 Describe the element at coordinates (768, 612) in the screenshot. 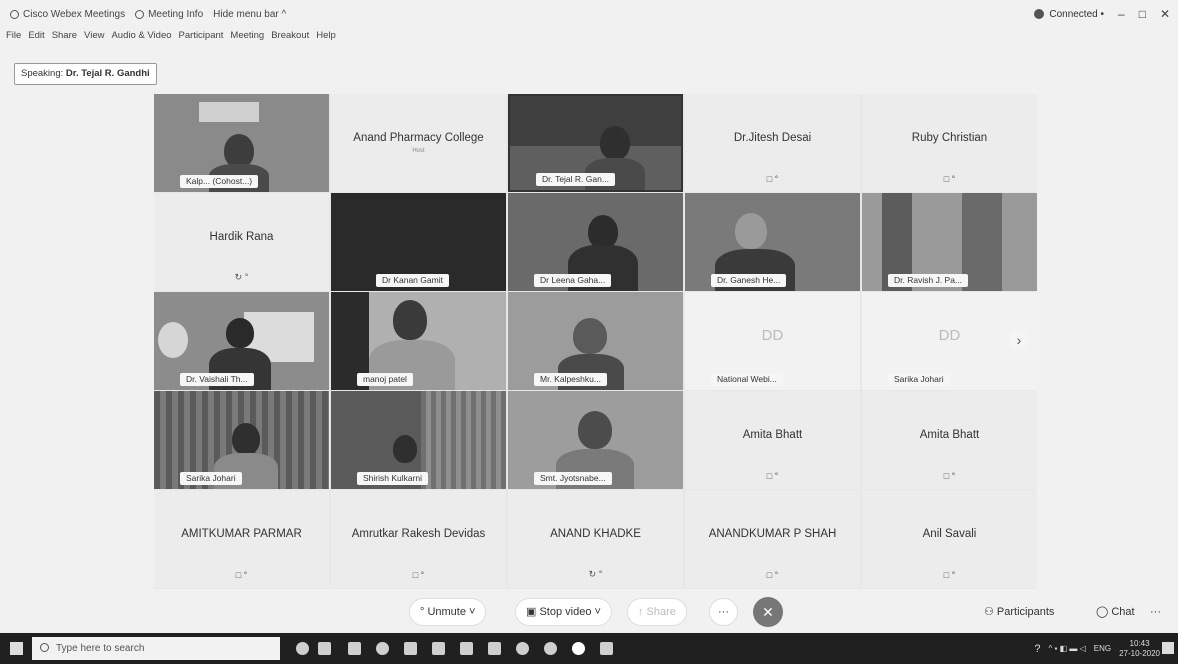

I see `end-meeting-button: ✕` at that location.